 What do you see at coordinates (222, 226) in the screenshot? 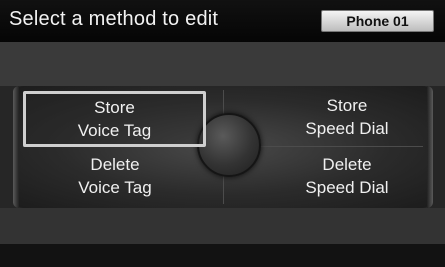
I see `footer-band` at bounding box center [222, 226].